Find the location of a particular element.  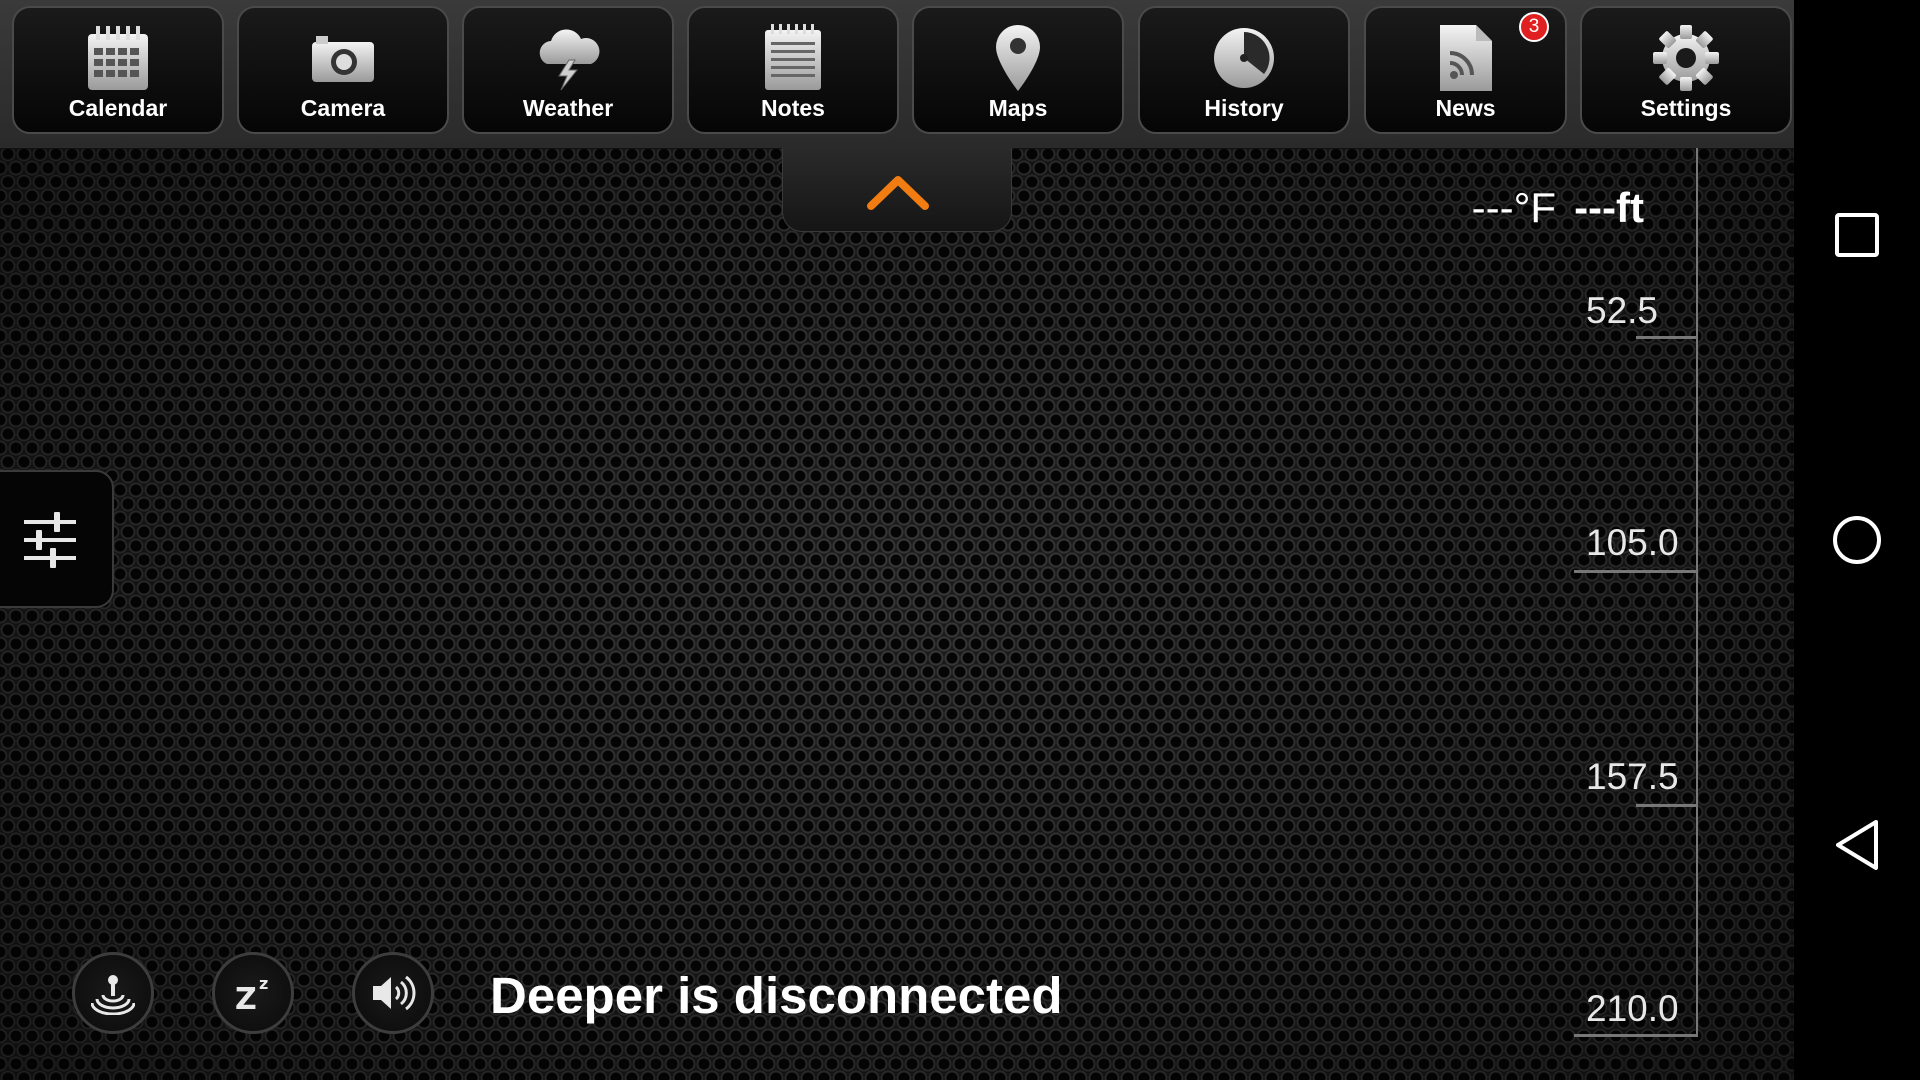

chevron-up-icon is located at coordinates (898, 193).